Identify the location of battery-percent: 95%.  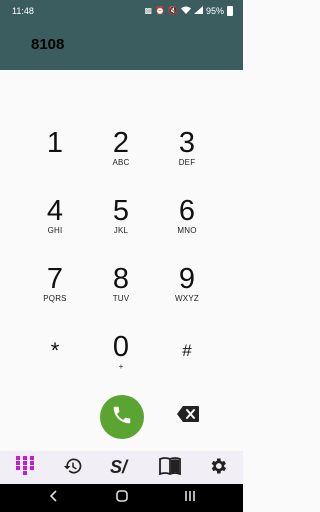
(214, 11).